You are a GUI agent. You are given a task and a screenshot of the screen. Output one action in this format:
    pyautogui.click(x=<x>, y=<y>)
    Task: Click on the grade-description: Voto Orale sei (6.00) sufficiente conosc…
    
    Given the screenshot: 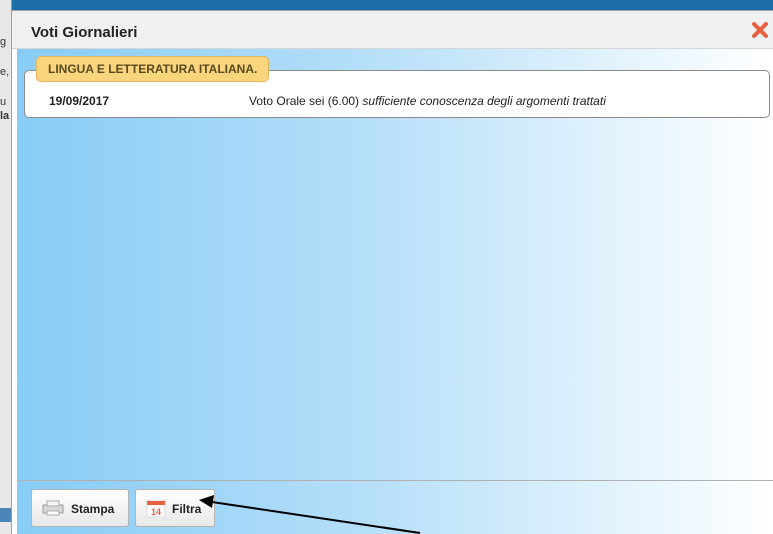 What is the action you would take?
    pyautogui.click(x=427, y=101)
    